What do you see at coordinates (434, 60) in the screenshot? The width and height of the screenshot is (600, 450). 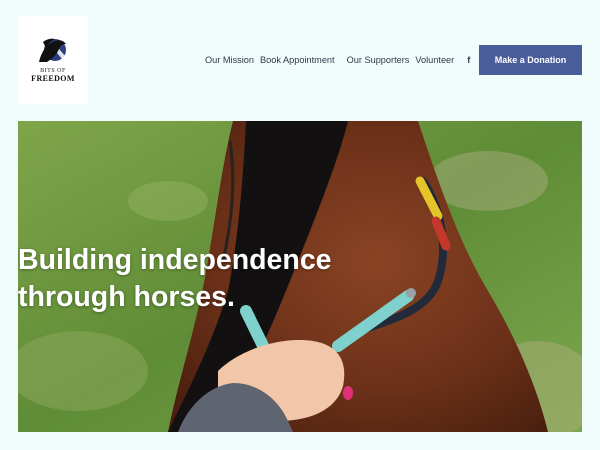 I see `nav-volunteer: Volunteer` at bounding box center [434, 60].